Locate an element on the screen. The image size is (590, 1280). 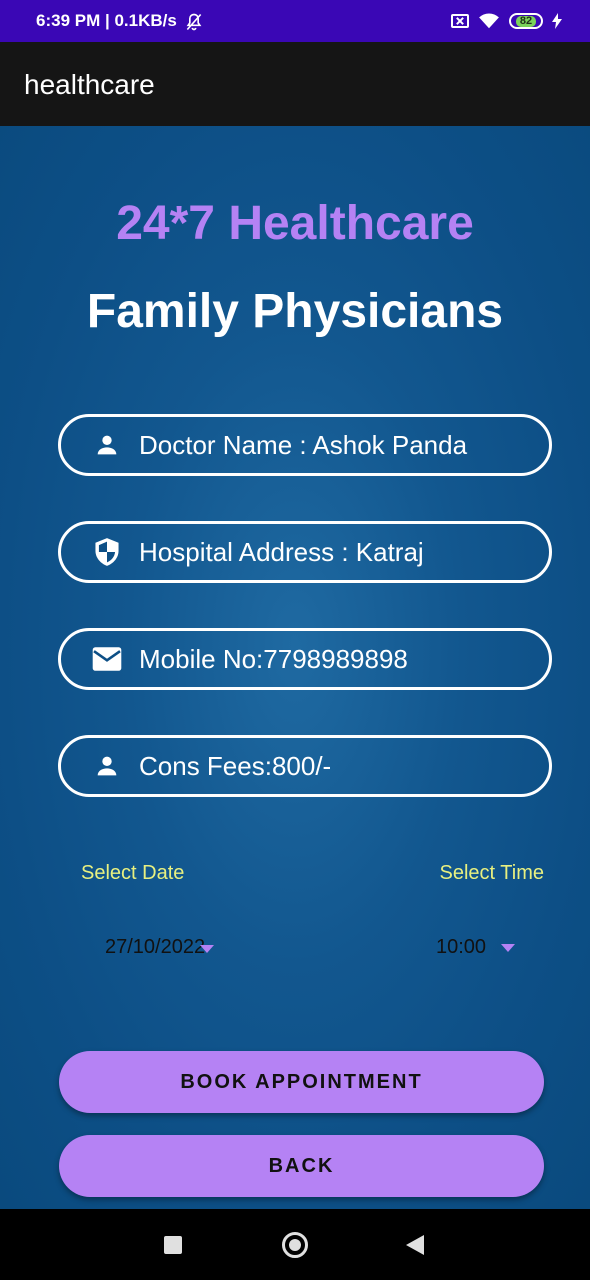
status-time: 6:39 PM | 0.1KB/s is located at coordinates (106, 20).